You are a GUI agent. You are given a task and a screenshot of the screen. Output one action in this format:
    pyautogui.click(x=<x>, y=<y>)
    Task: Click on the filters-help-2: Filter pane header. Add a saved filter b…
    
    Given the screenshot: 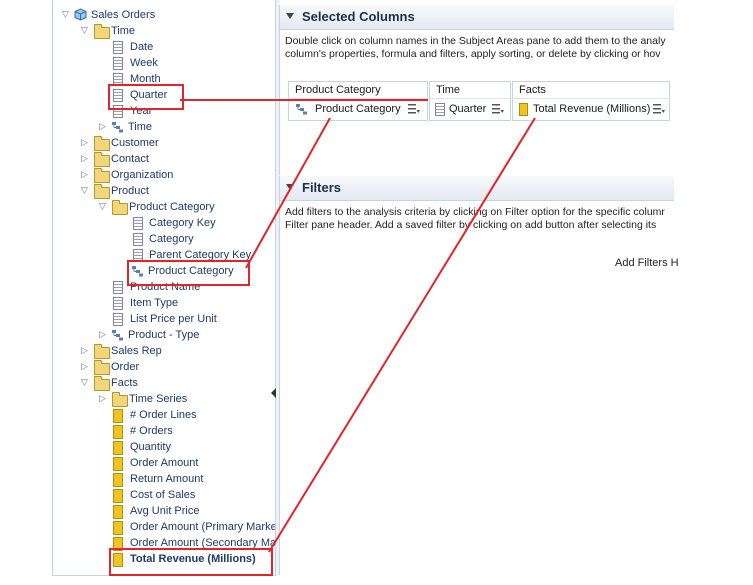 What is the action you would take?
    pyautogui.click(x=471, y=225)
    